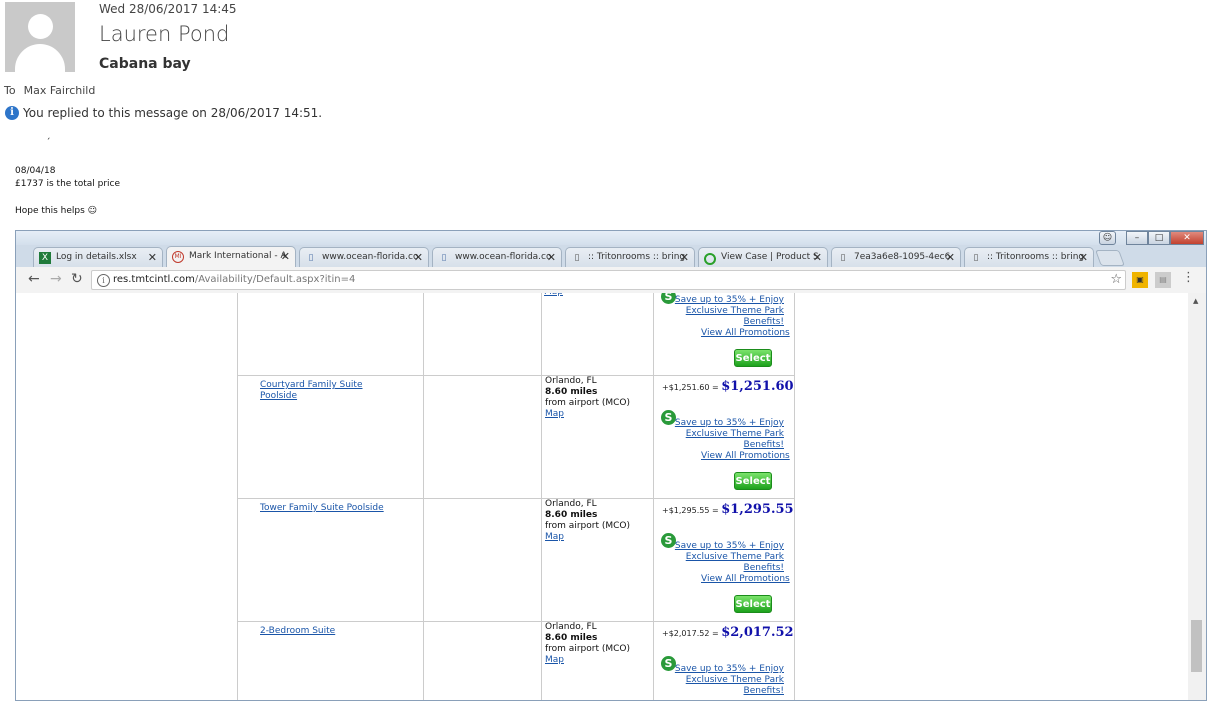  What do you see at coordinates (757, 632) in the screenshot?
I see `total-price: $2,017.52` at bounding box center [757, 632].